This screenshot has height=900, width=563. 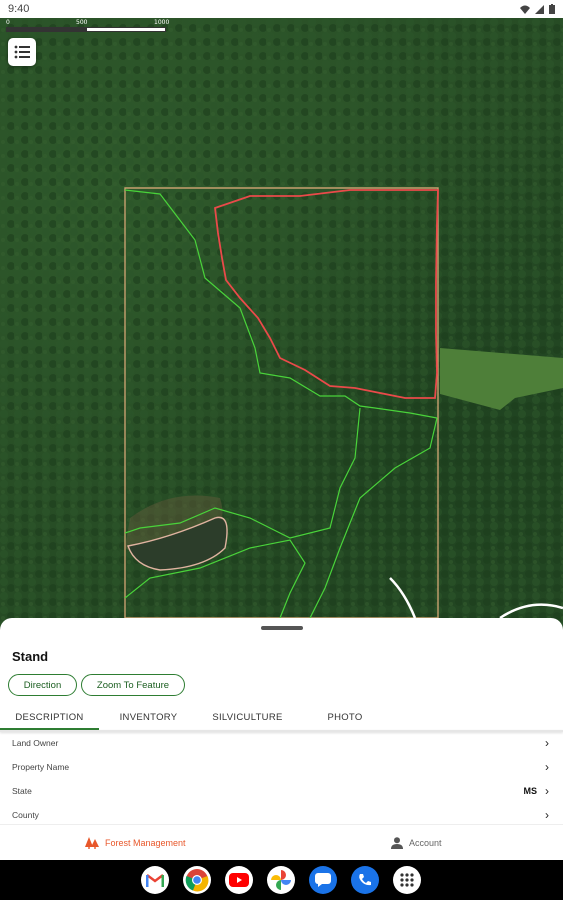 I want to click on scale-label-start: 0, so click(x=8, y=22).